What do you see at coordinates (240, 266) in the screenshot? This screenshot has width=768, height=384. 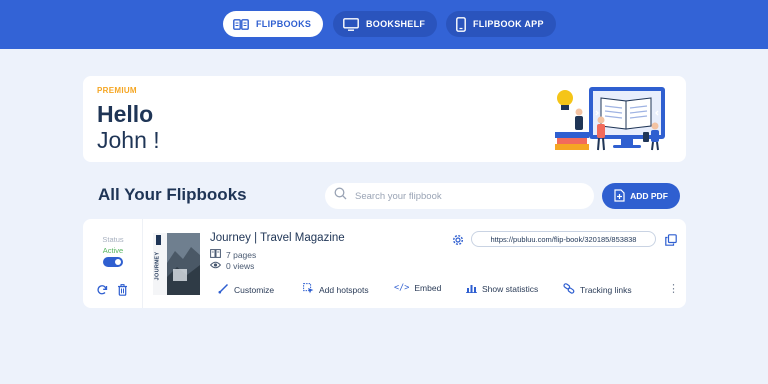 I see `views-text: 0 views` at bounding box center [240, 266].